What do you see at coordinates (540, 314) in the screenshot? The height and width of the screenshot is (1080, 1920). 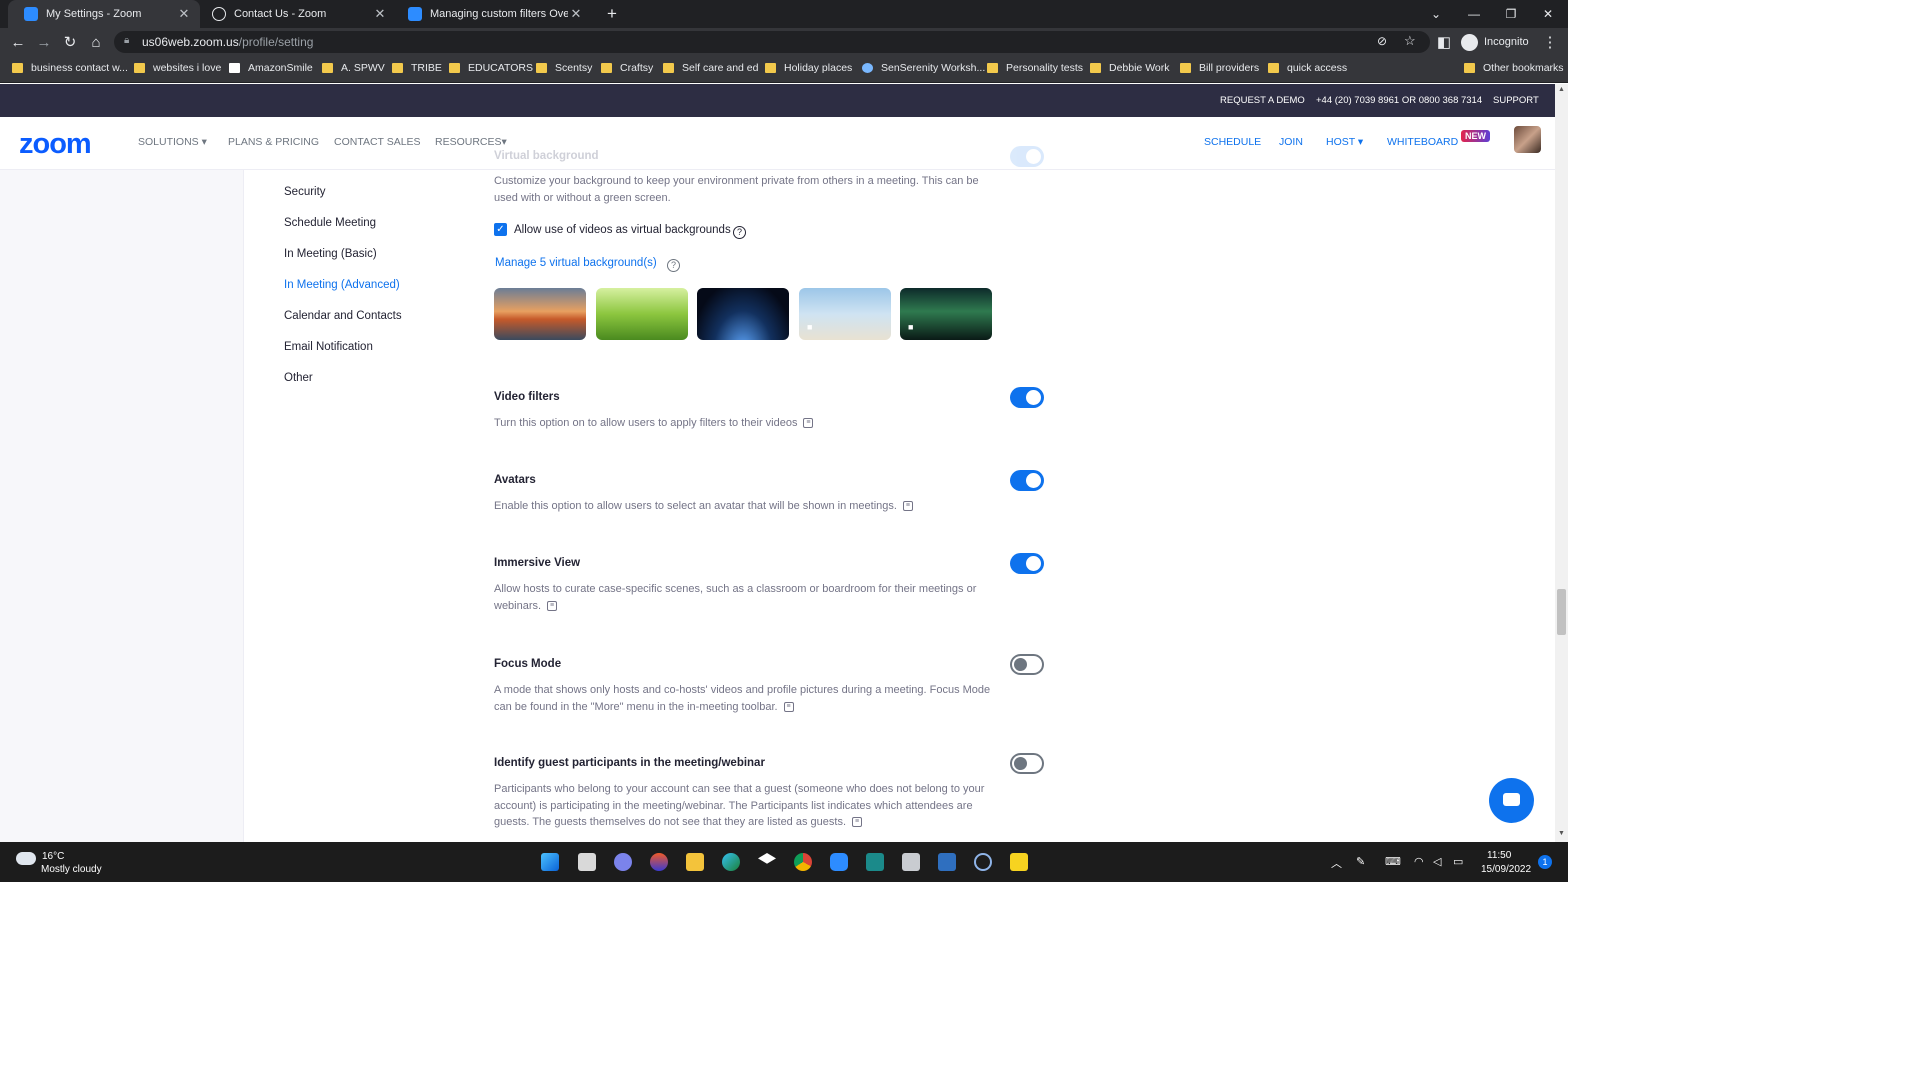 I see `background-thumbnail-golden-gate` at bounding box center [540, 314].